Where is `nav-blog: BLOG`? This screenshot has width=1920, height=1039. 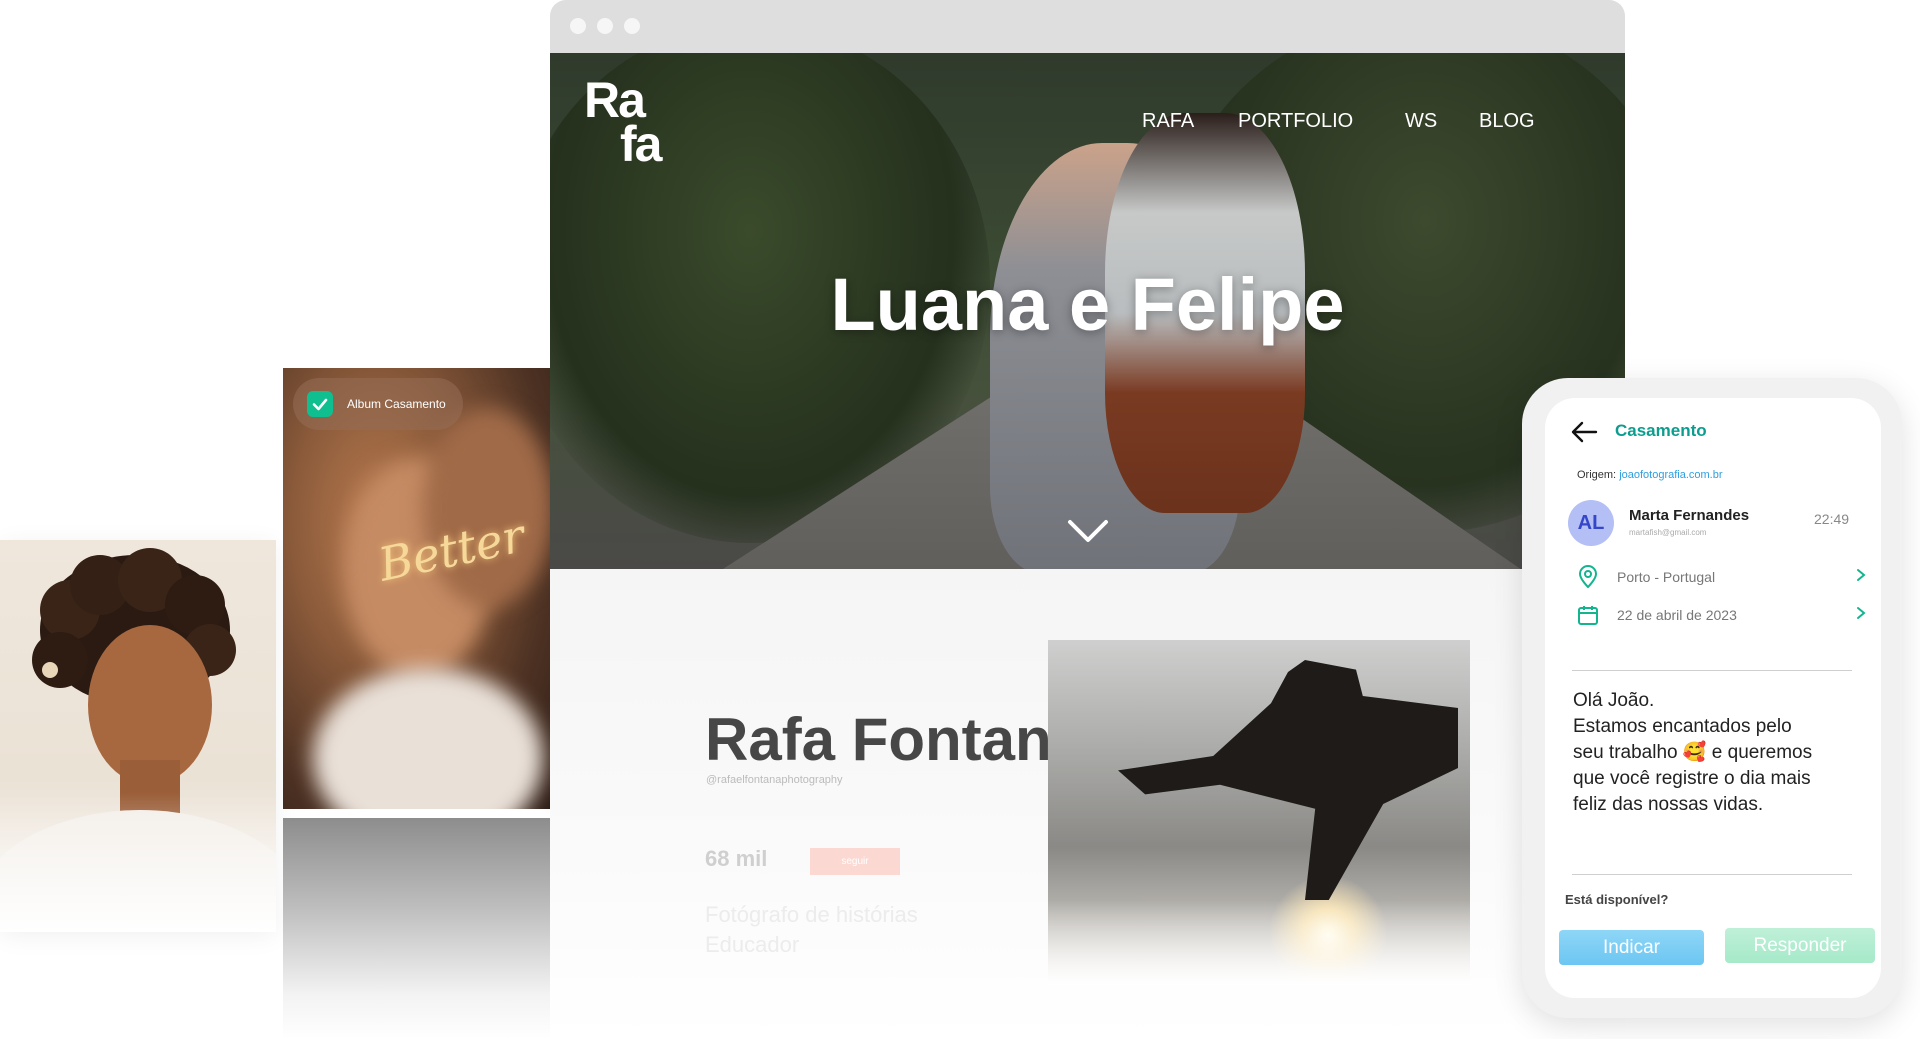
nav-blog: BLOG is located at coordinates (1507, 121).